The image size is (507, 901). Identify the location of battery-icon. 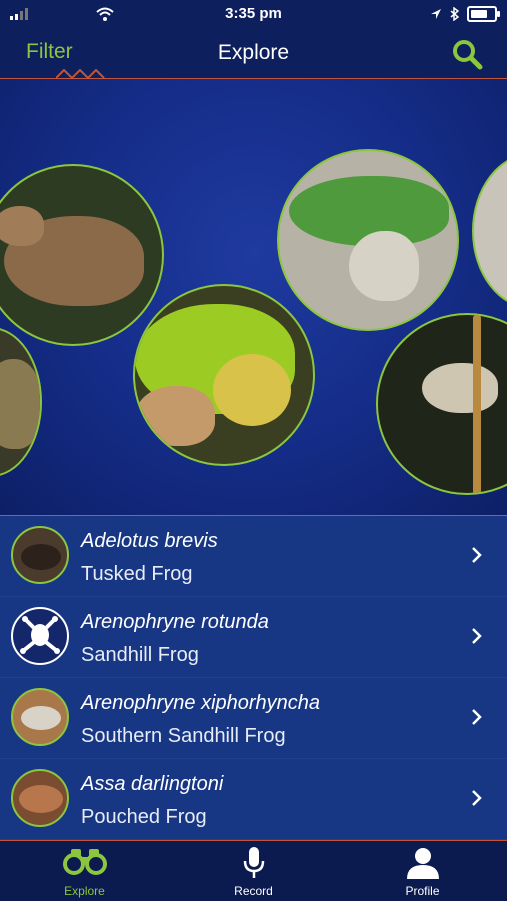
(483, 14).